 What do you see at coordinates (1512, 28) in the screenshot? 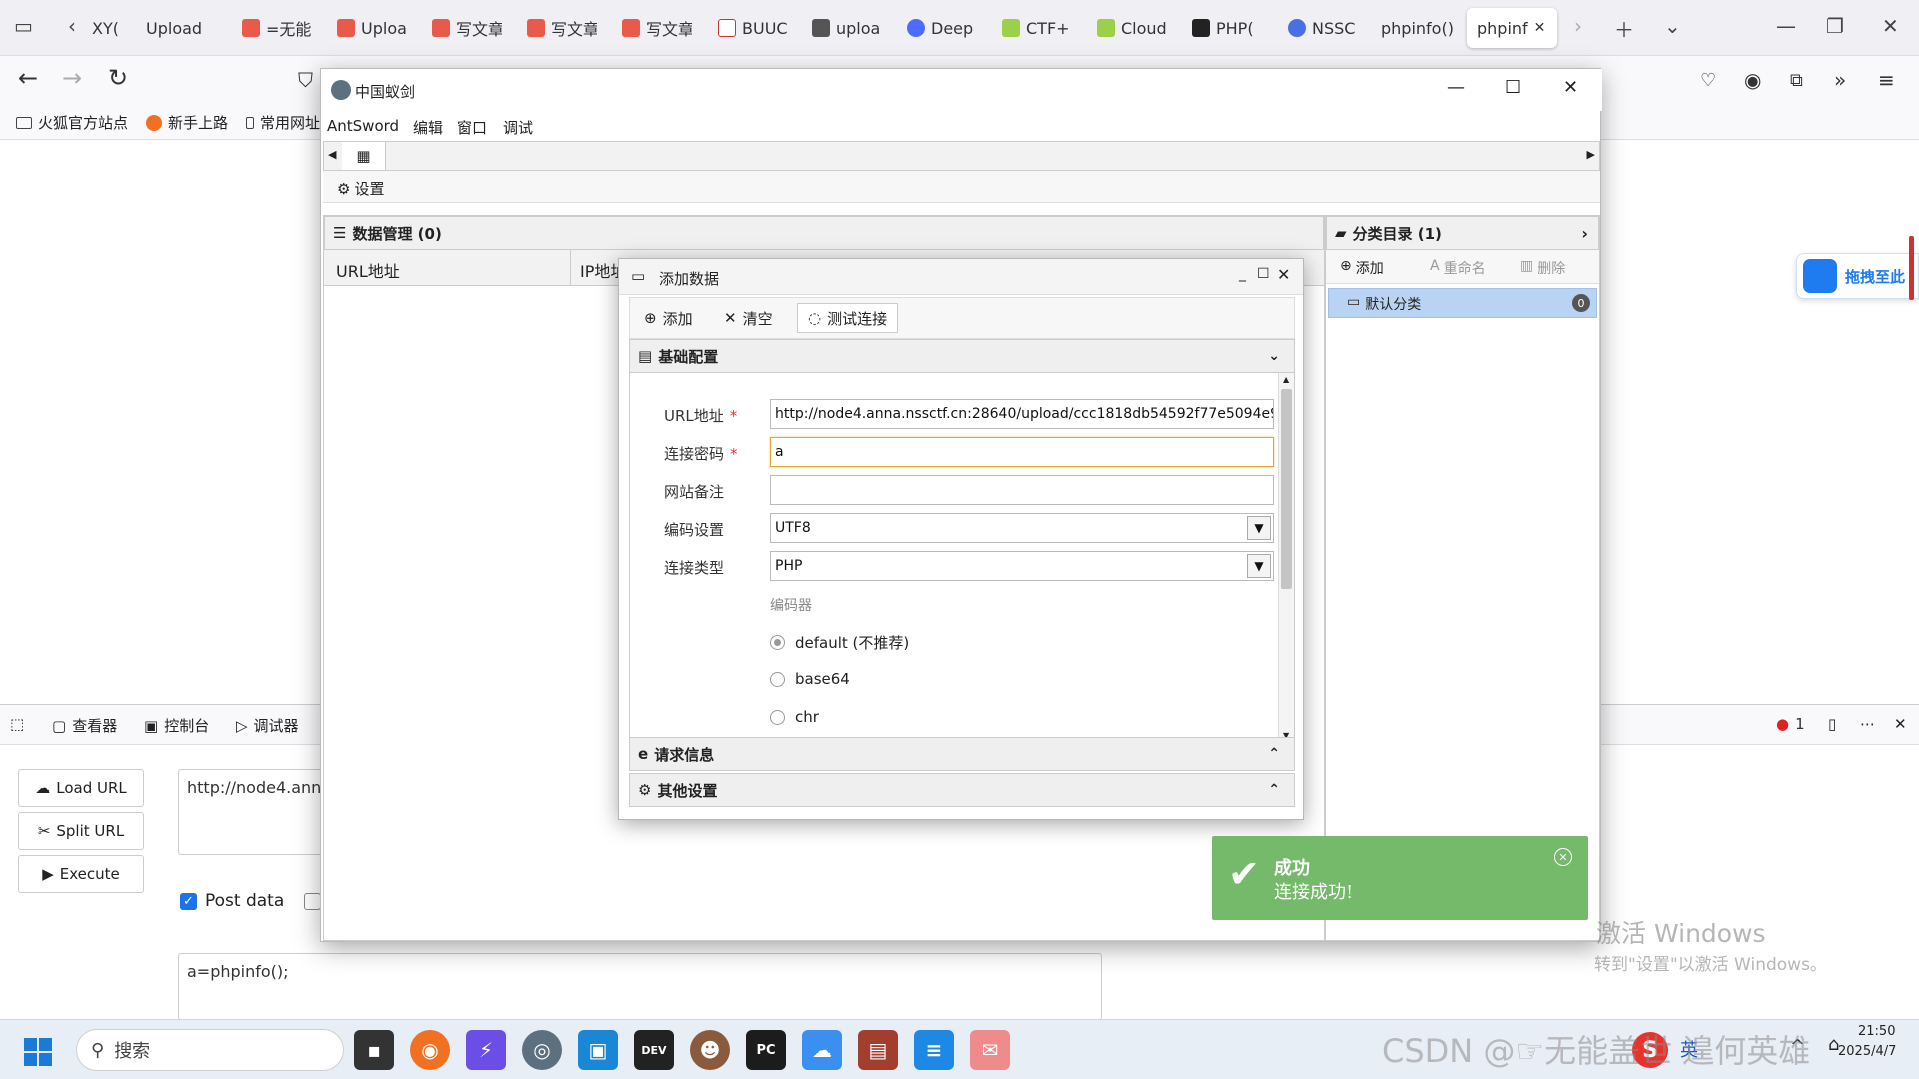
I see `tab-active: phpinf ✕` at bounding box center [1512, 28].